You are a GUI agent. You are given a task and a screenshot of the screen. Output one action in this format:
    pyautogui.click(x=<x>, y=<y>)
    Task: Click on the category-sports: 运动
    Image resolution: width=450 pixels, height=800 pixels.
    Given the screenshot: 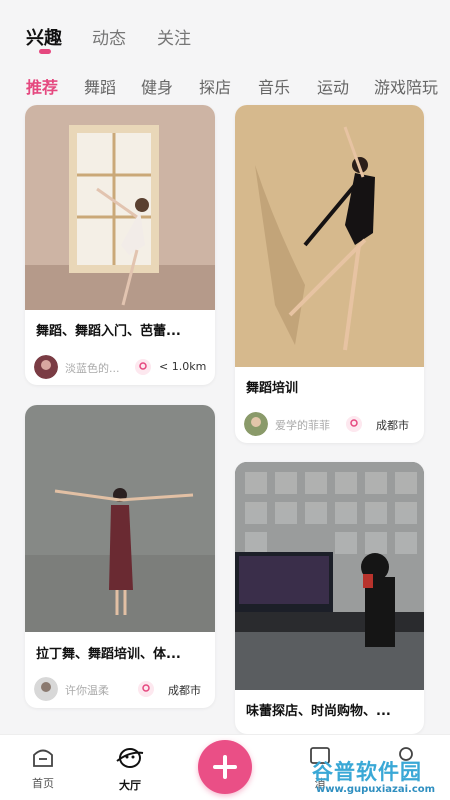 What is the action you would take?
    pyautogui.click(x=333, y=86)
    